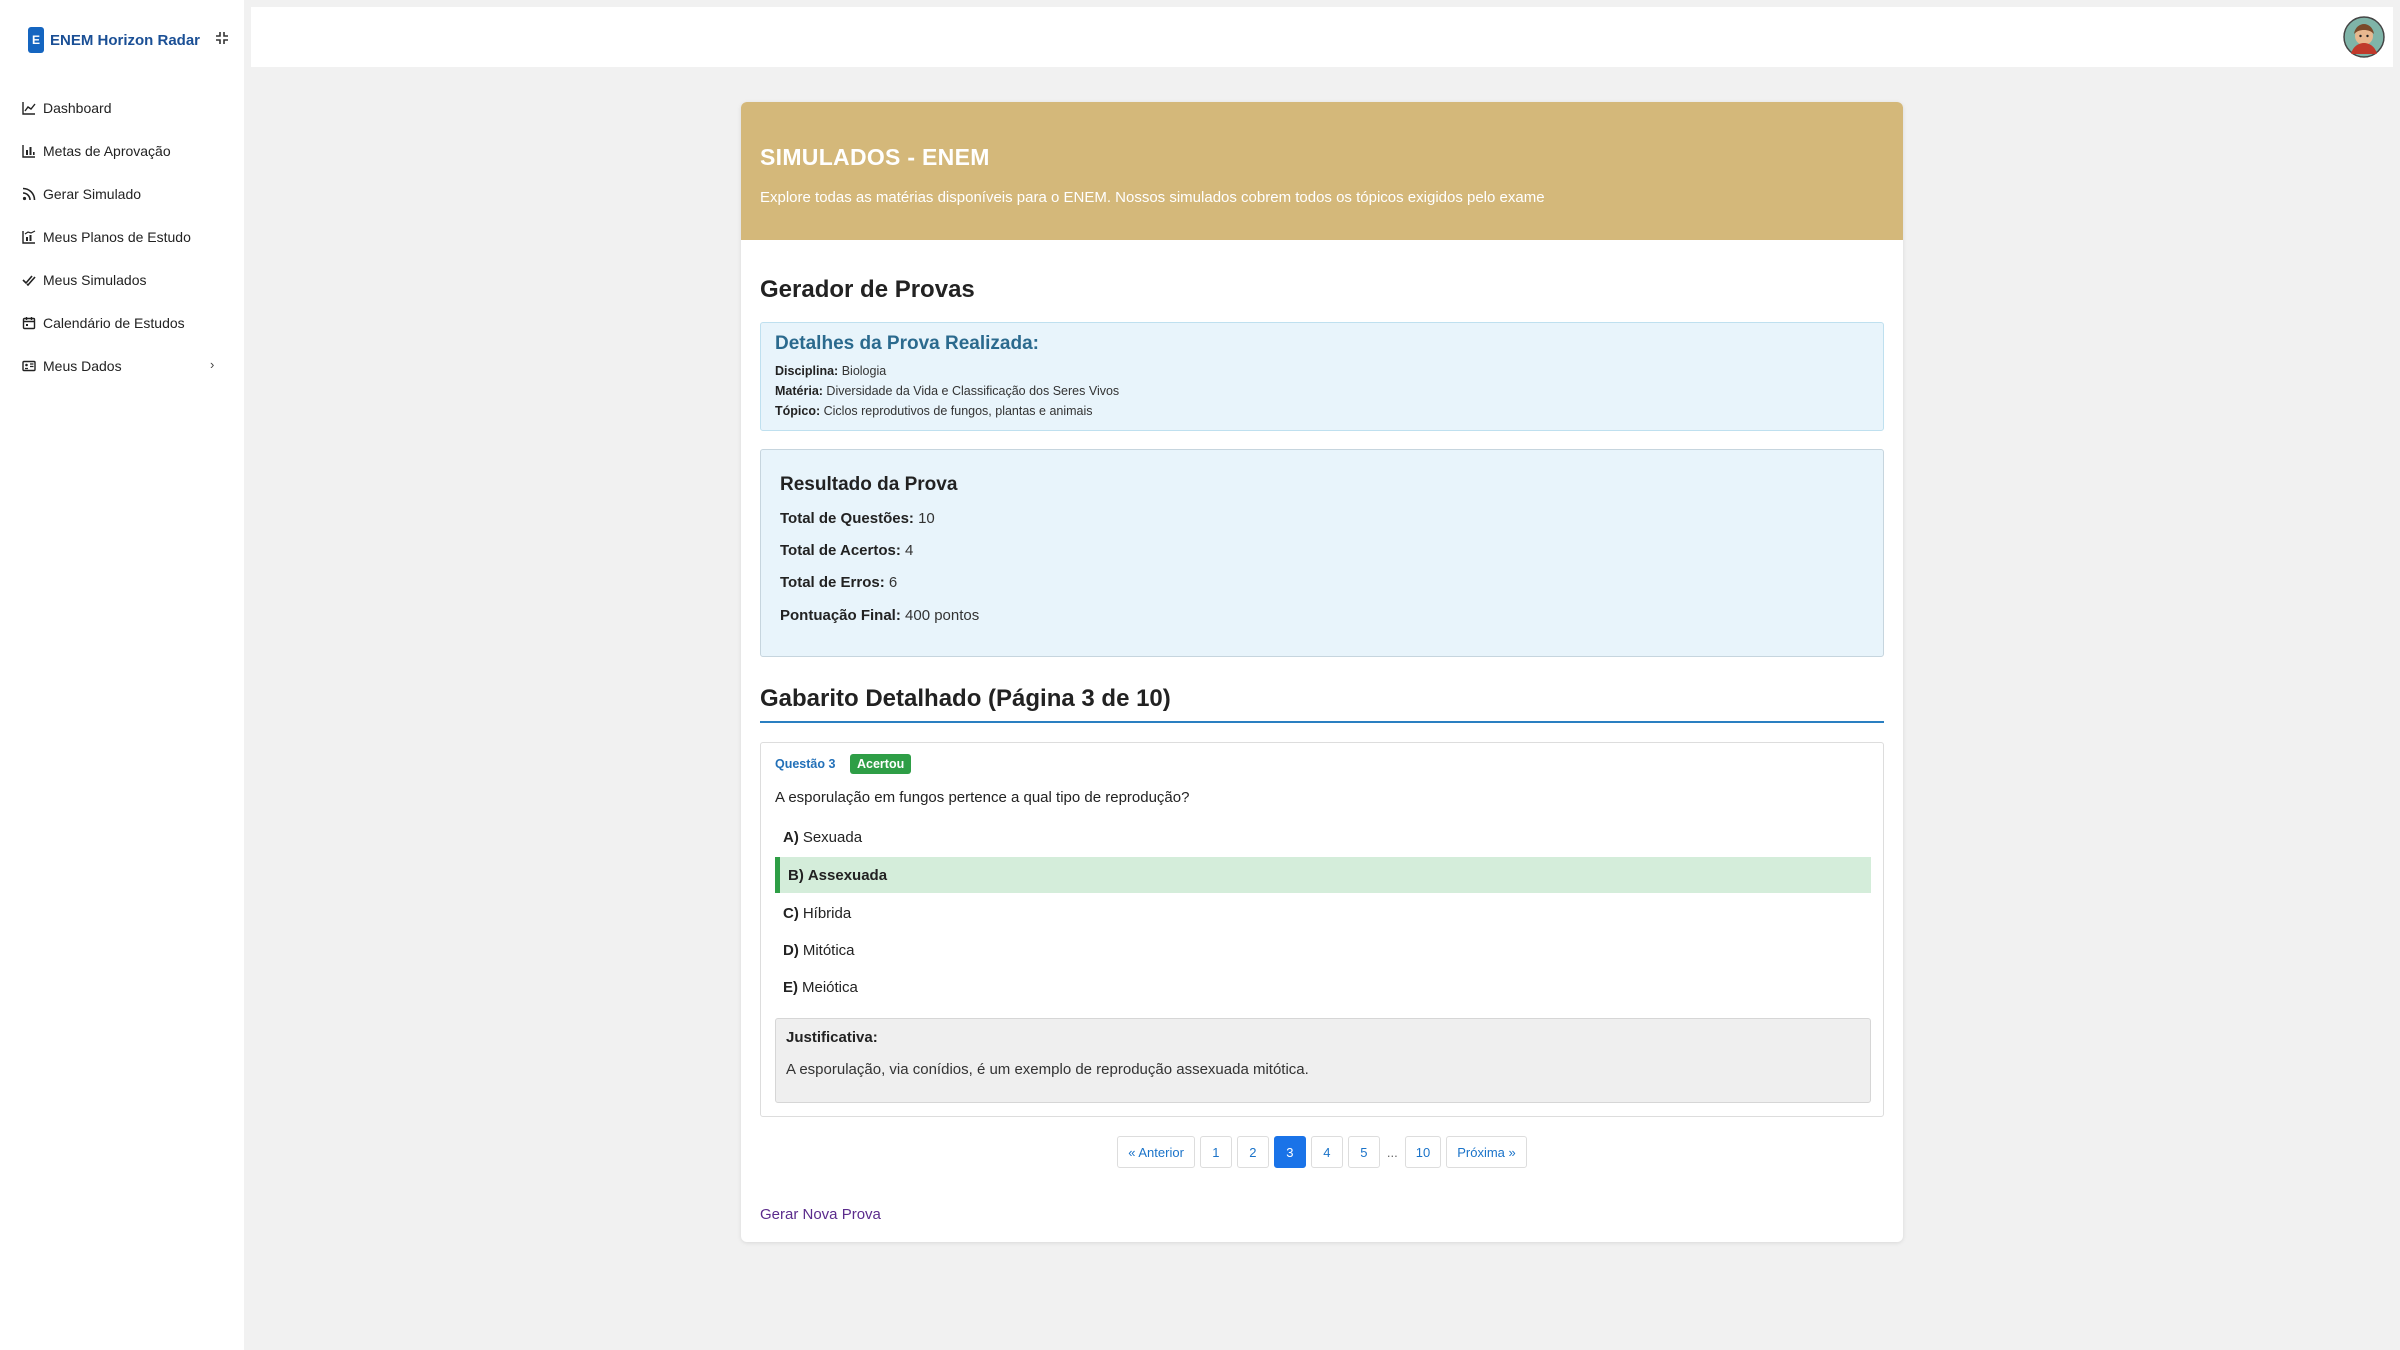 This screenshot has height=1350, width=2400. Describe the element at coordinates (791, 913) in the screenshot. I see `option-letter: C)` at that location.